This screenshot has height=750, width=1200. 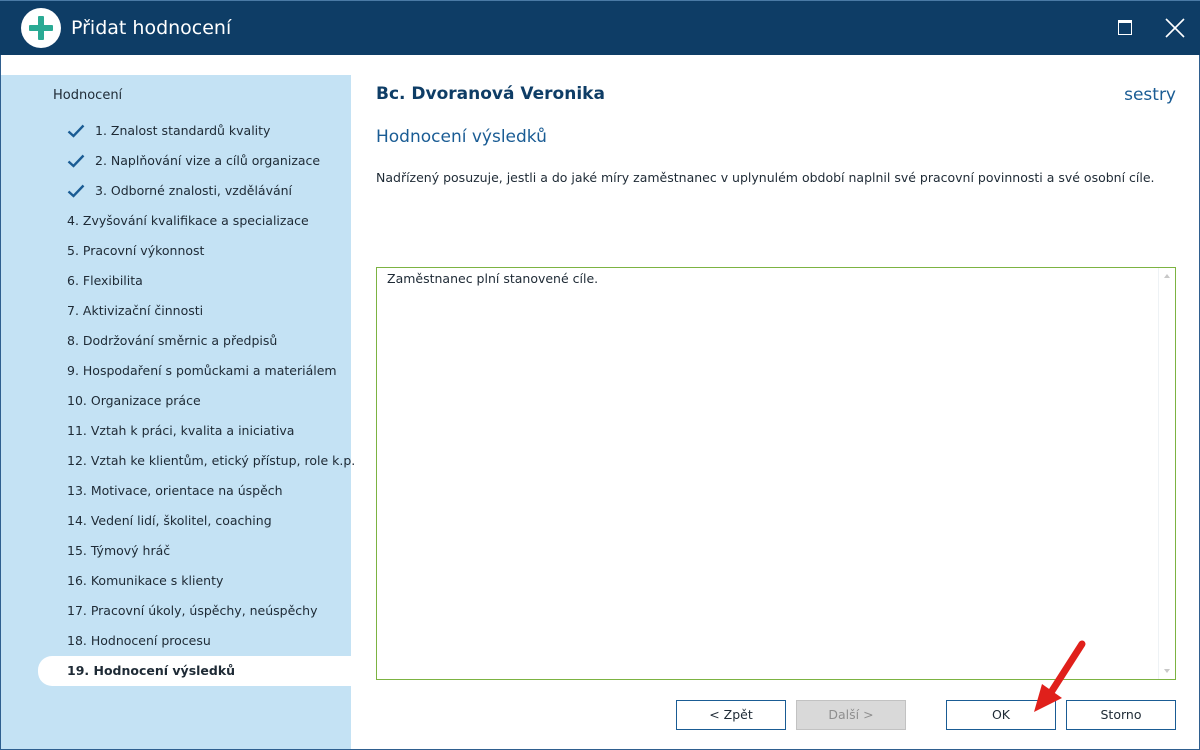 I want to click on next-button: Další >, so click(x=851, y=715).